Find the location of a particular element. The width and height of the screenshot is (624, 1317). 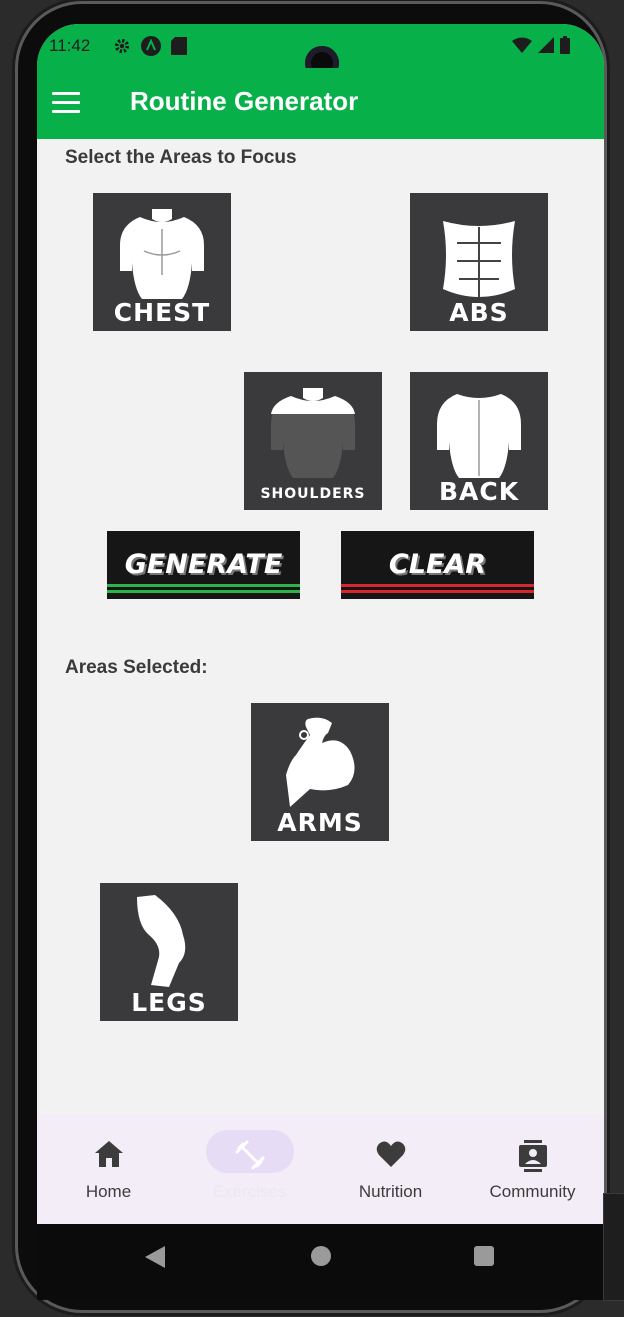

nav-nutrition-label: Nutrition is located at coordinates (390, 1191).